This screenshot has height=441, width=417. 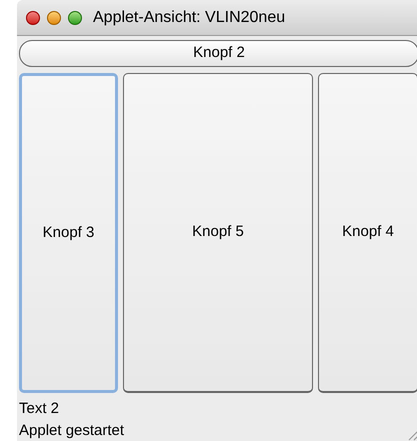 What do you see at coordinates (75, 17) in the screenshot?
I see `zoom-icon` at bounding box center [75, 17].